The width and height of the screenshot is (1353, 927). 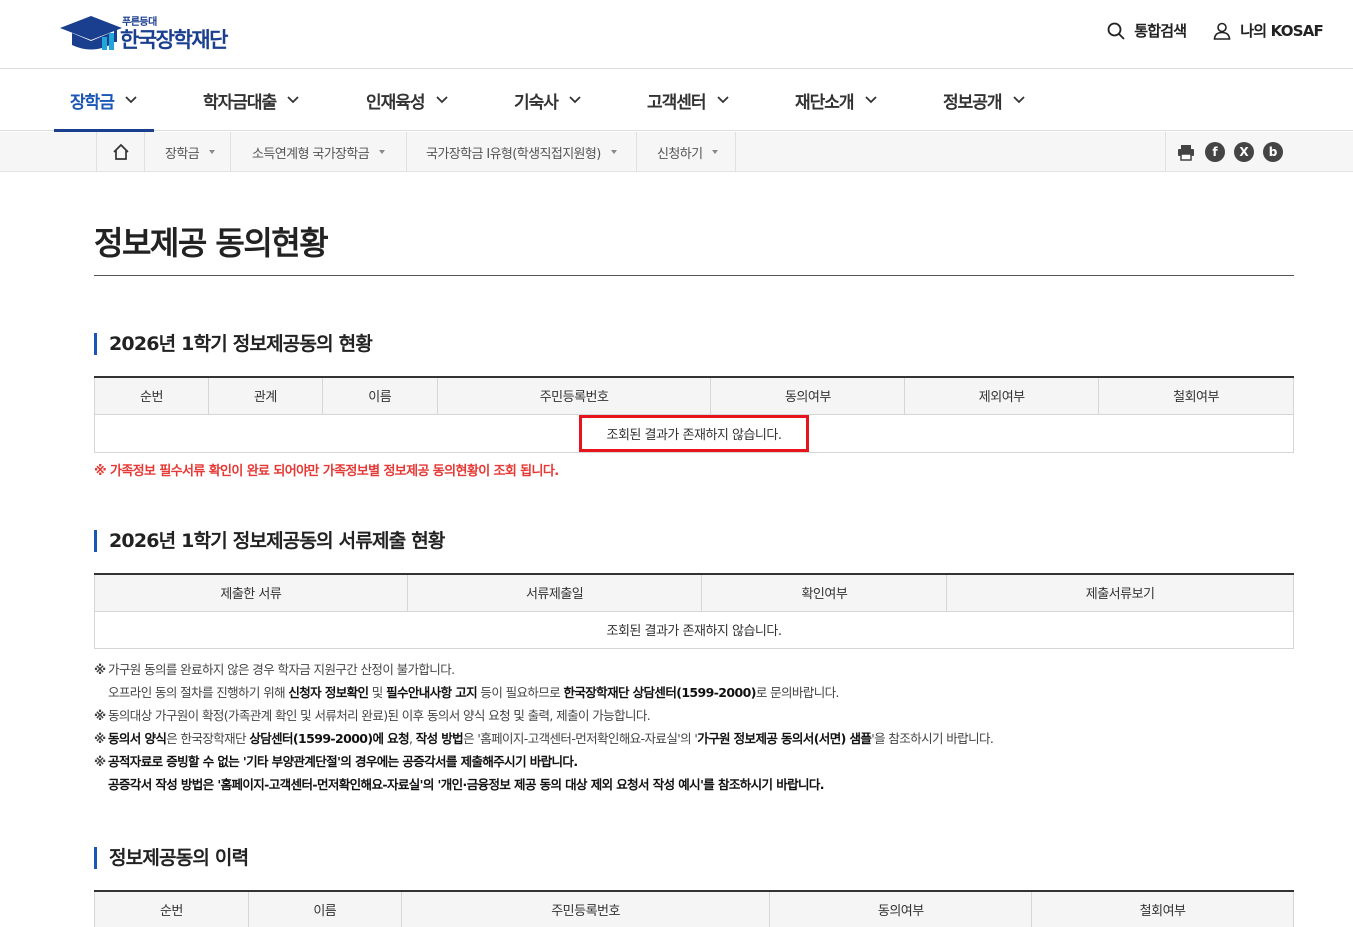 I want to click on nav-item-loan: 학자금대출, so click(x=251, y=100).